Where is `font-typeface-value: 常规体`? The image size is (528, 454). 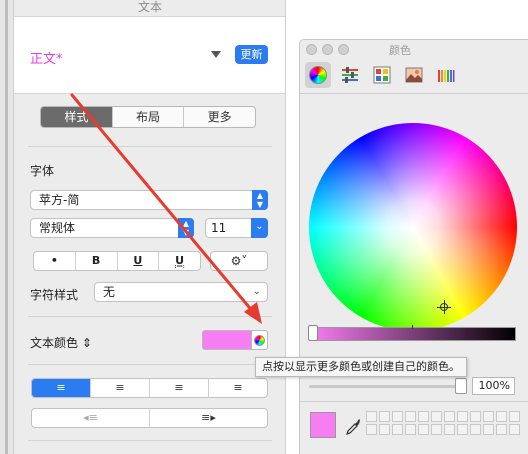 font-typeface-value: 常规体 is located at coordinates (57, 228).